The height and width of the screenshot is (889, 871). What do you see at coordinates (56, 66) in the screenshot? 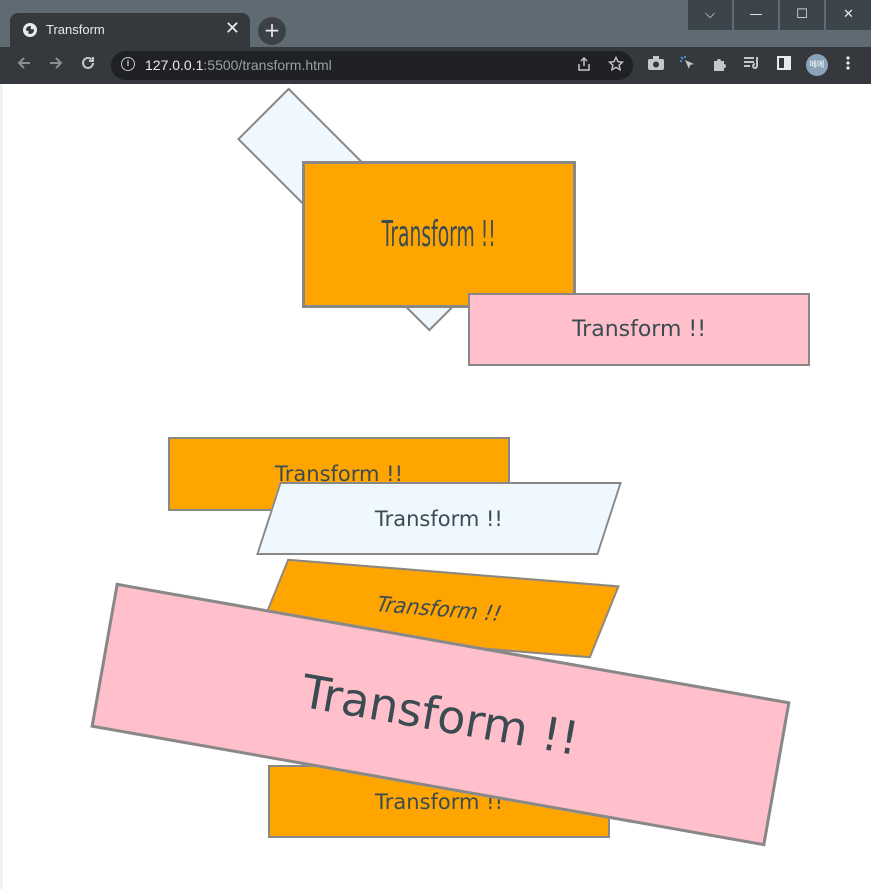
I see `forward-icon` at bounding box center [56, 66].